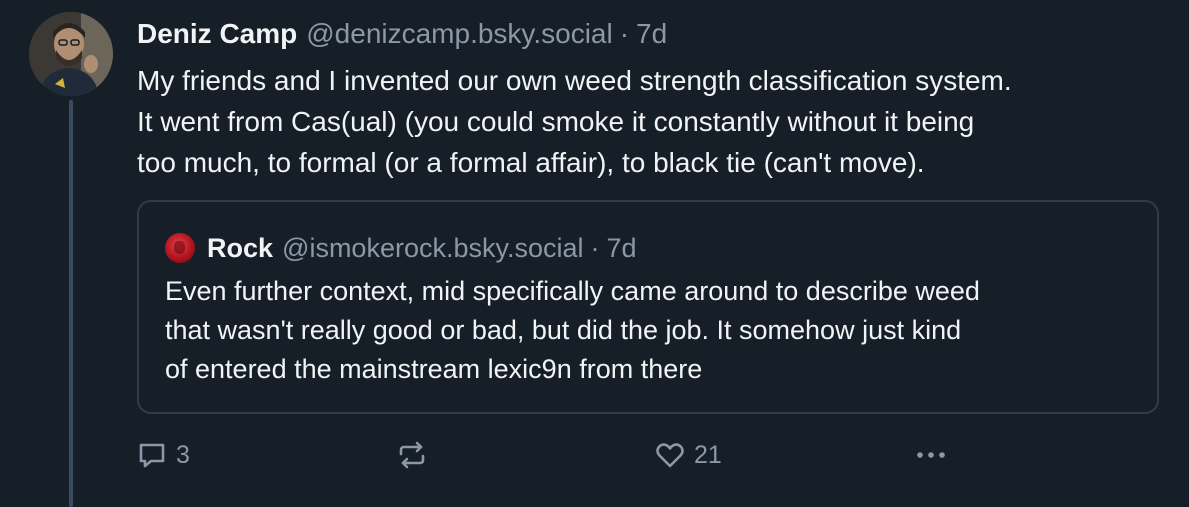 This screenshot has width=1189, height=507. I want to click on like-count: 21, so click(708, 454).